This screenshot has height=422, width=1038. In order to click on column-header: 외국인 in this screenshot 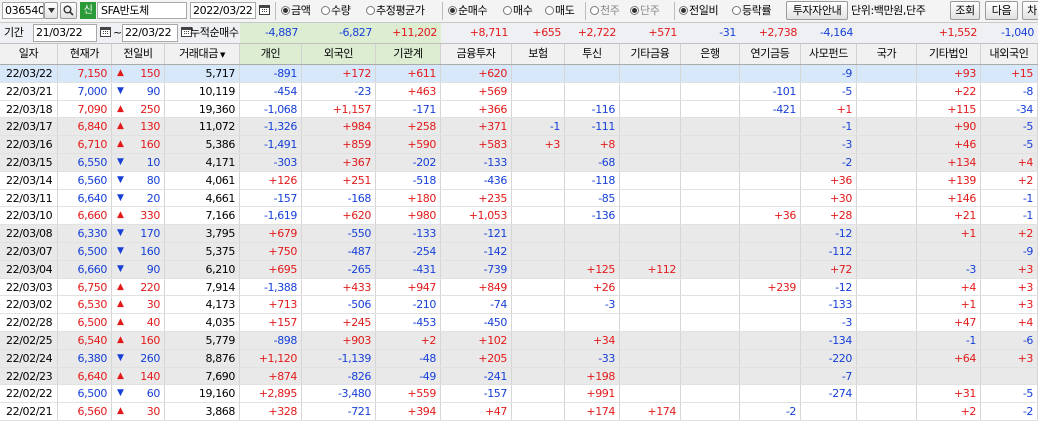, I will do `click(339, 54)`.